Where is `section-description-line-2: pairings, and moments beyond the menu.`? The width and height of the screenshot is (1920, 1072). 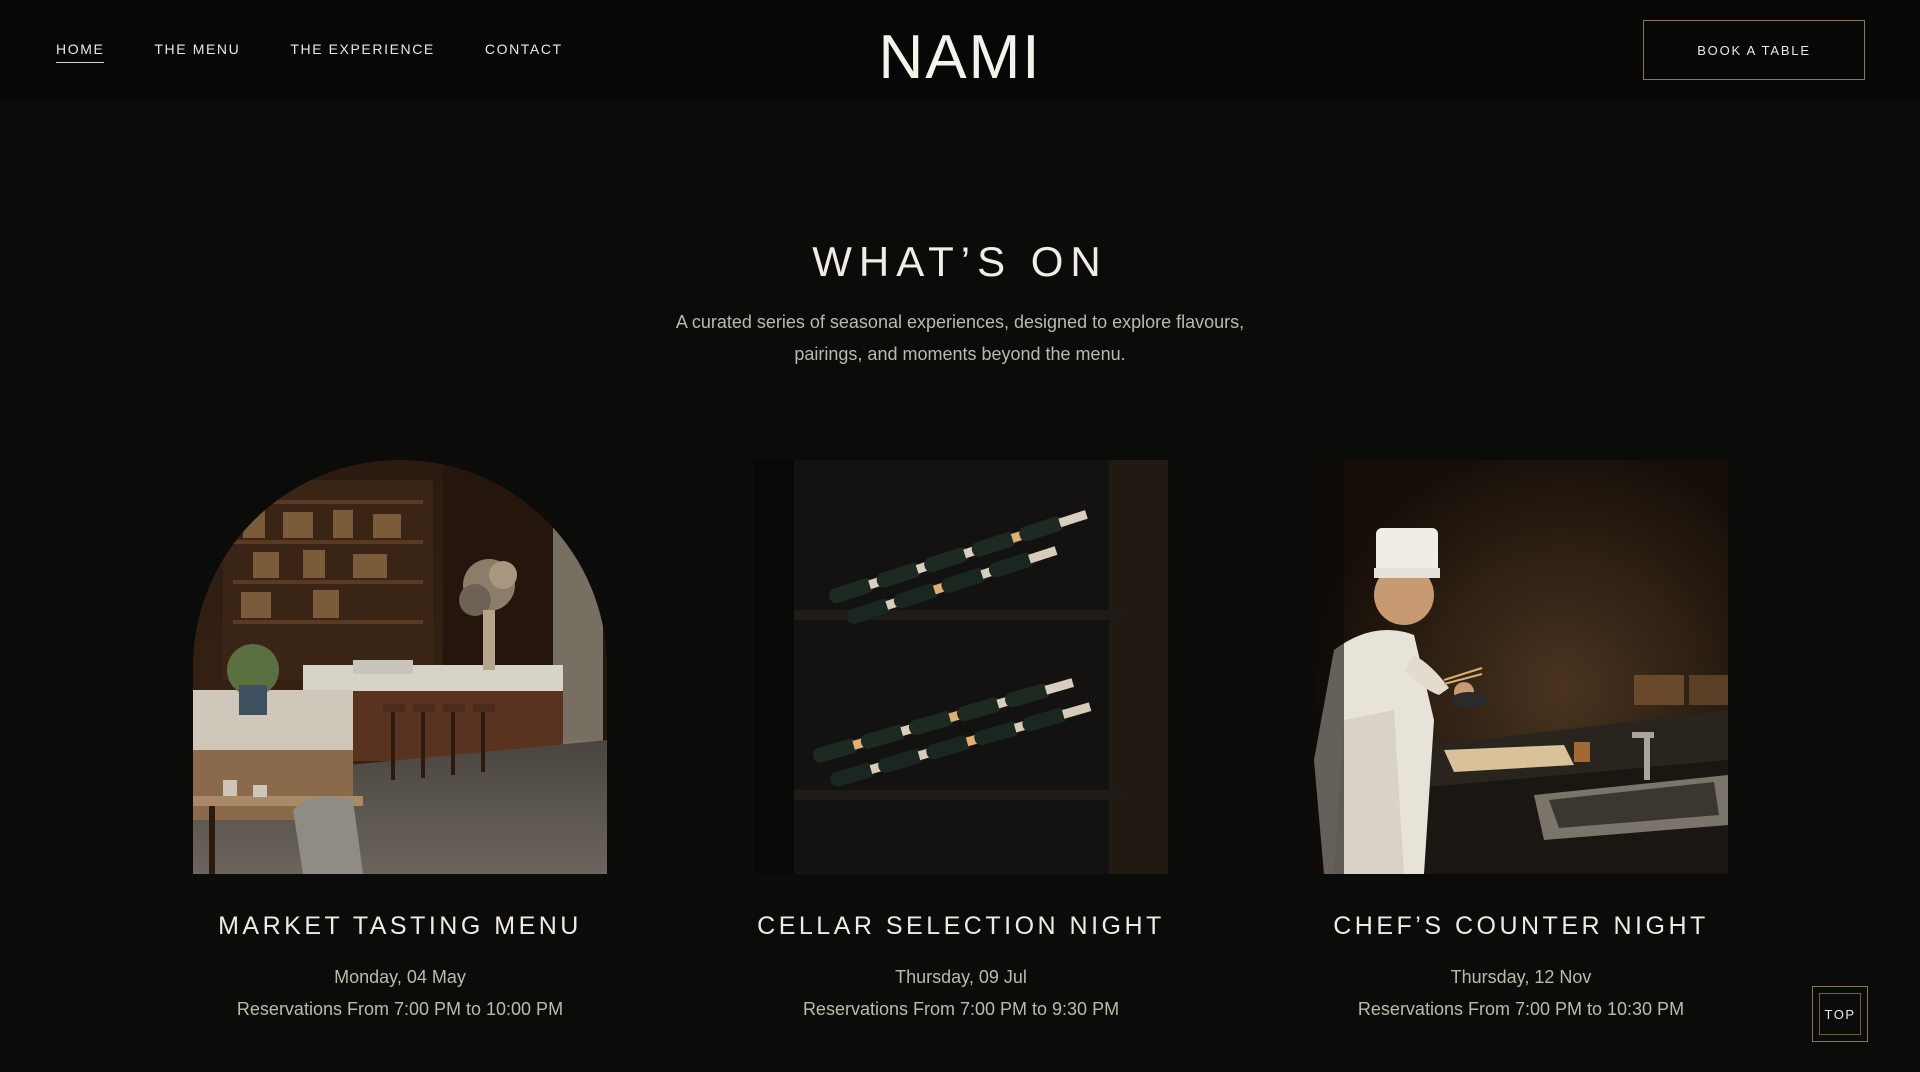
section-description-line-2: pairings, and moments beyond the menu. is located at coordinates (960, 354).